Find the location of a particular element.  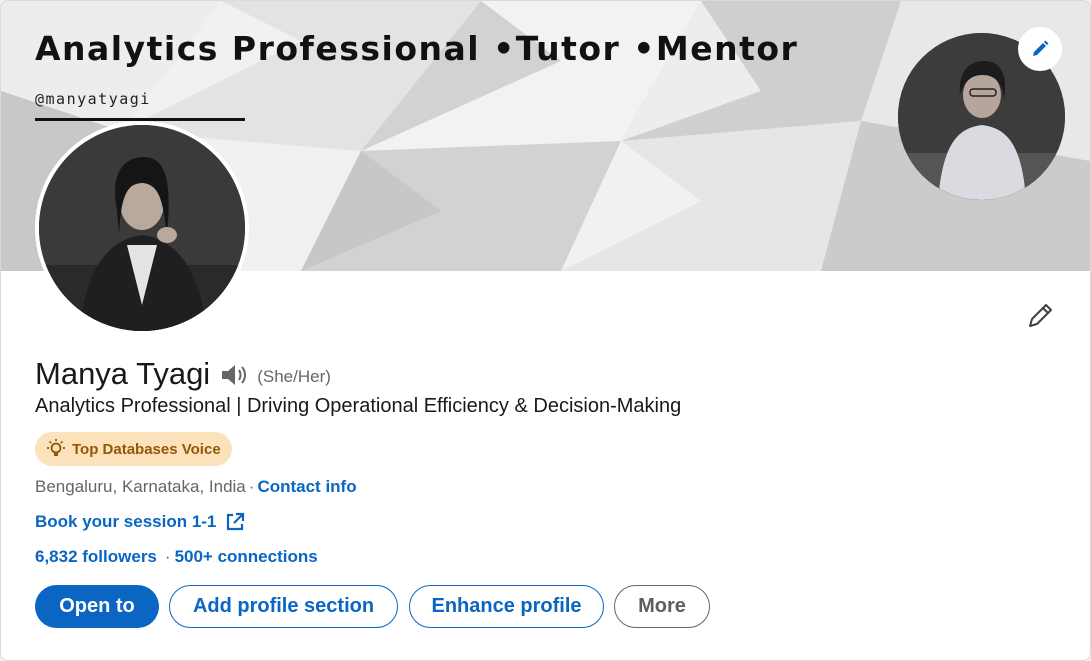

add-profile-section-button: Add profile section is located at coordinates (283, 606).